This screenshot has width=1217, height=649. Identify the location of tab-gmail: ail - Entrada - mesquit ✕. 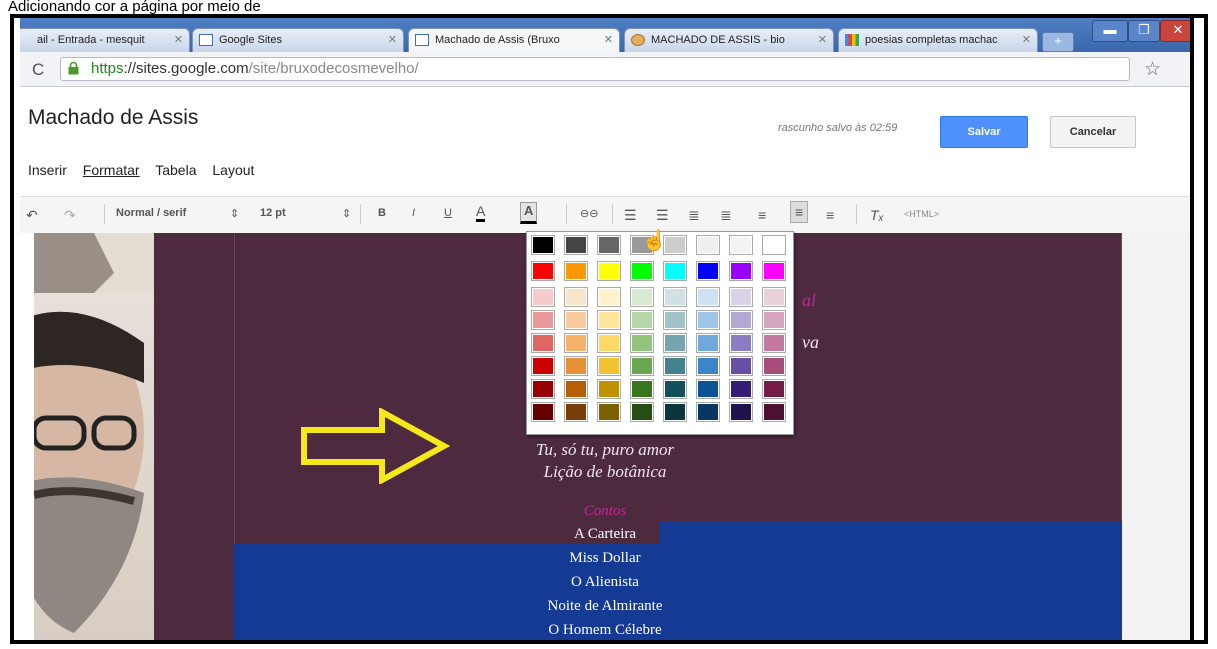
(105, 40).